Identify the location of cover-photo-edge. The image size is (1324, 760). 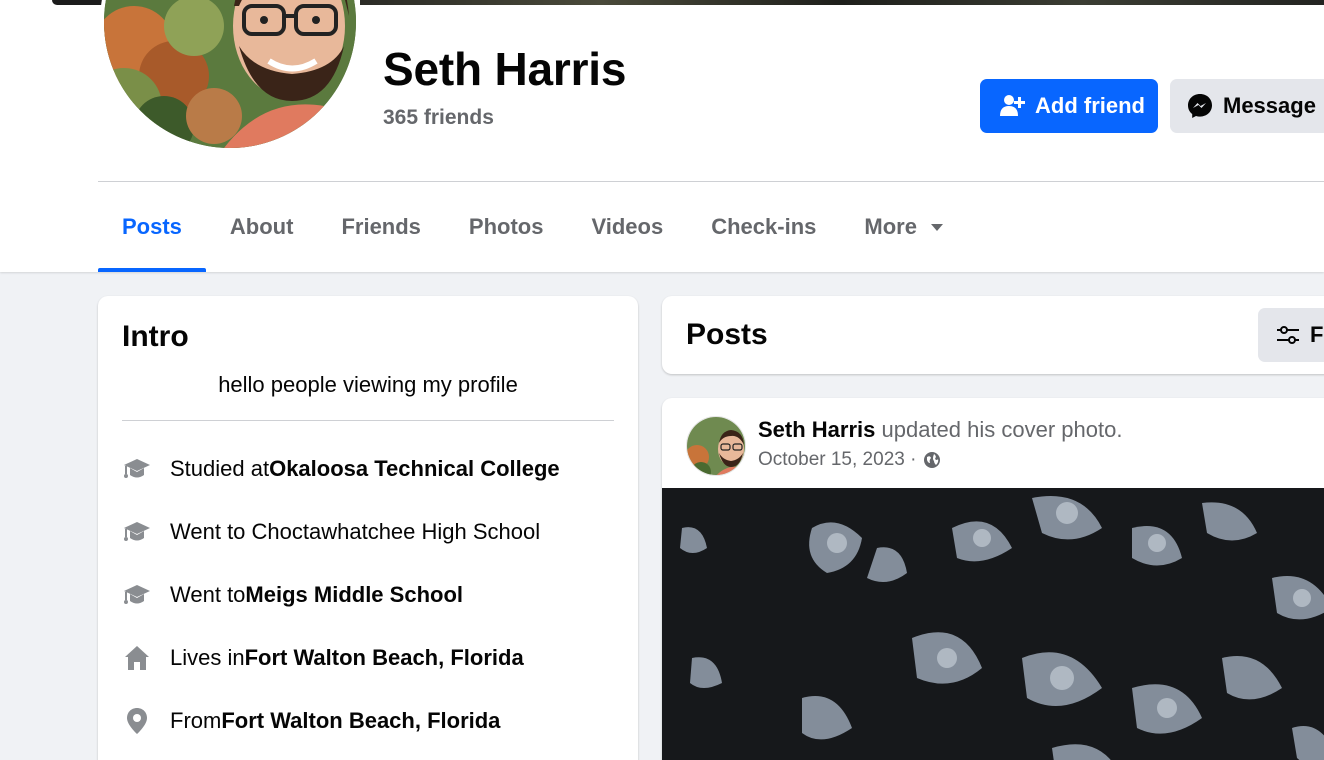
(842, 2).